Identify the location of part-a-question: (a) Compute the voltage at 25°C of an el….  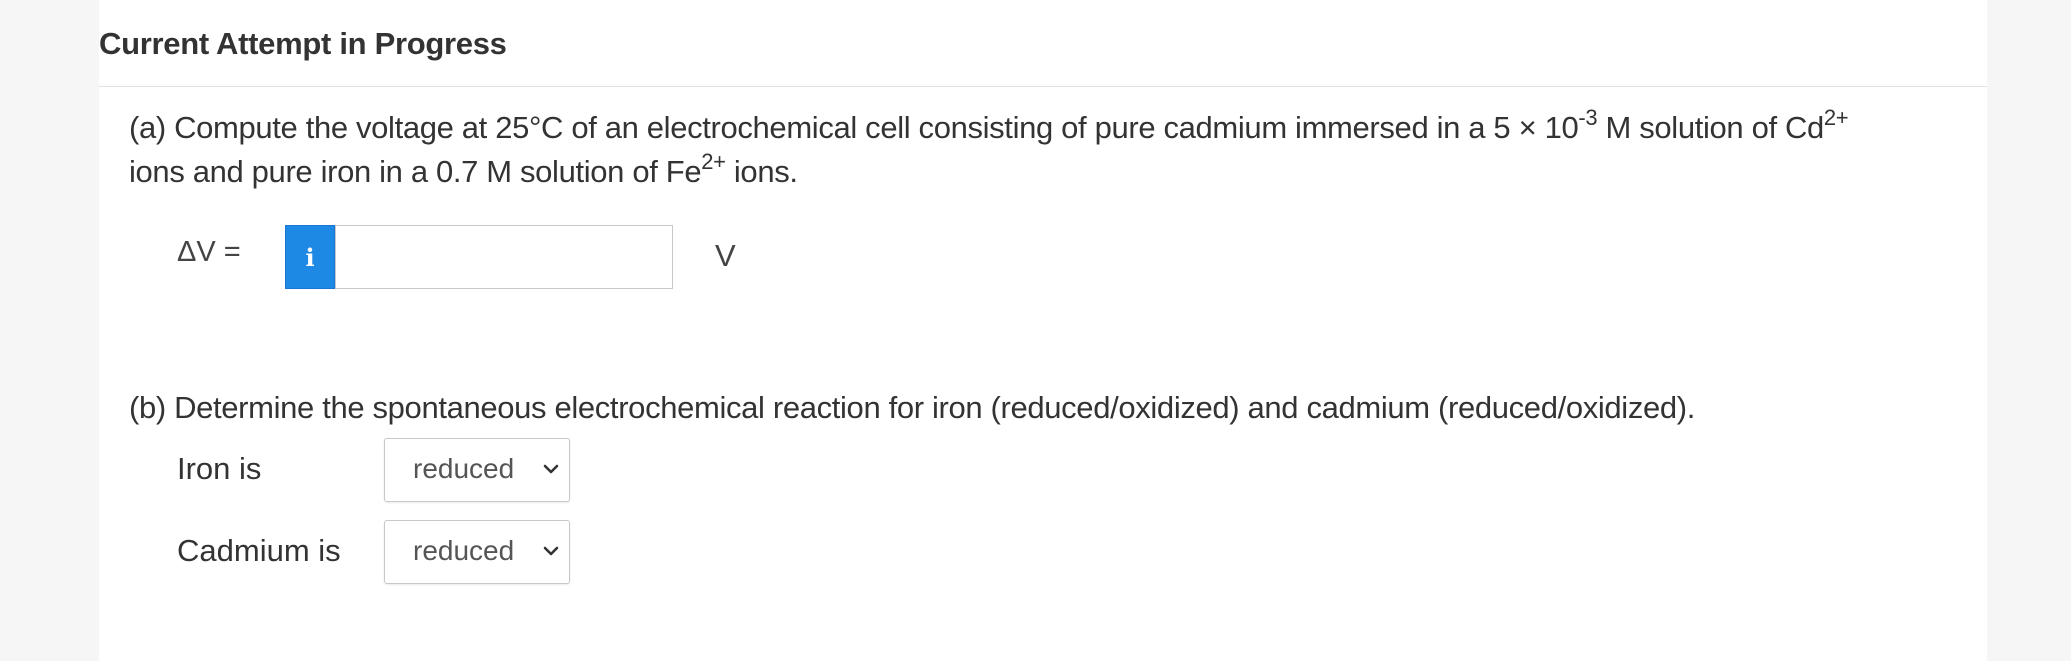
(1054, 150).